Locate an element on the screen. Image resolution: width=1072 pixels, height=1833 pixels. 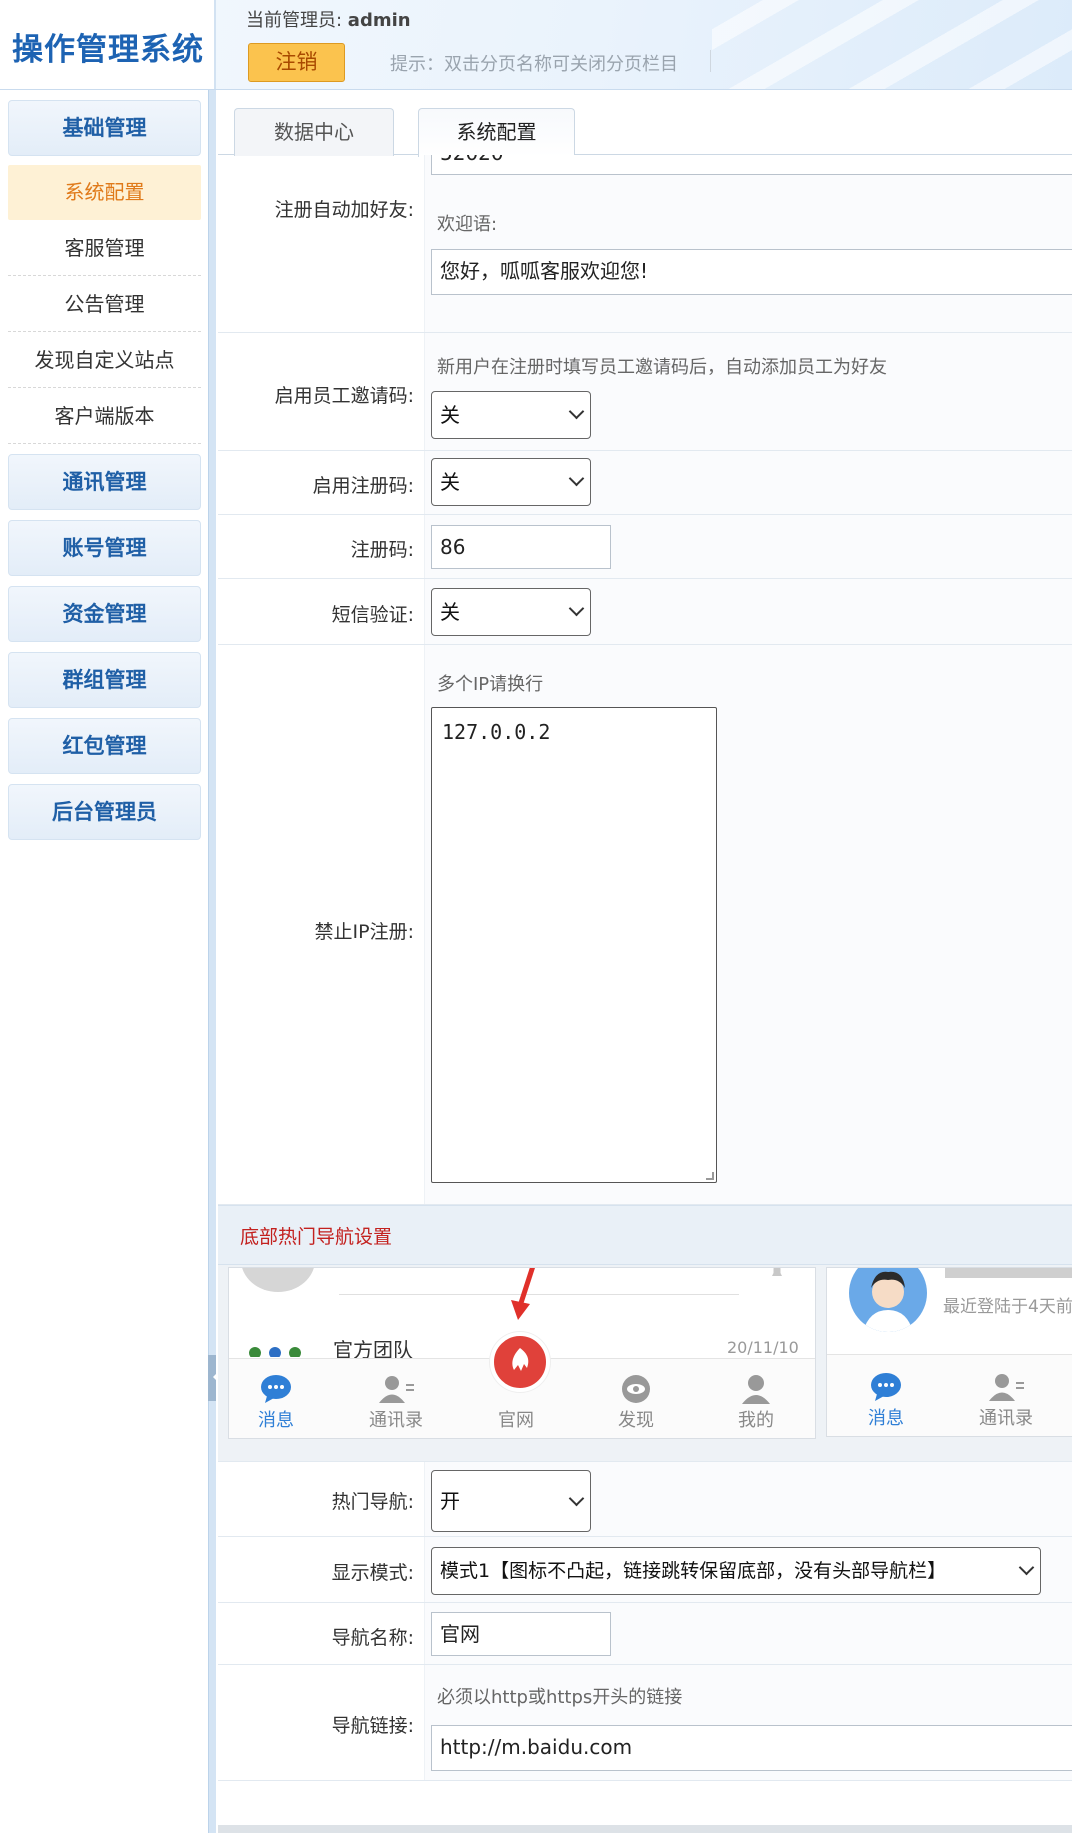
tab-bar: 数据中心 系统配置 is located at coordinates (645, 123).